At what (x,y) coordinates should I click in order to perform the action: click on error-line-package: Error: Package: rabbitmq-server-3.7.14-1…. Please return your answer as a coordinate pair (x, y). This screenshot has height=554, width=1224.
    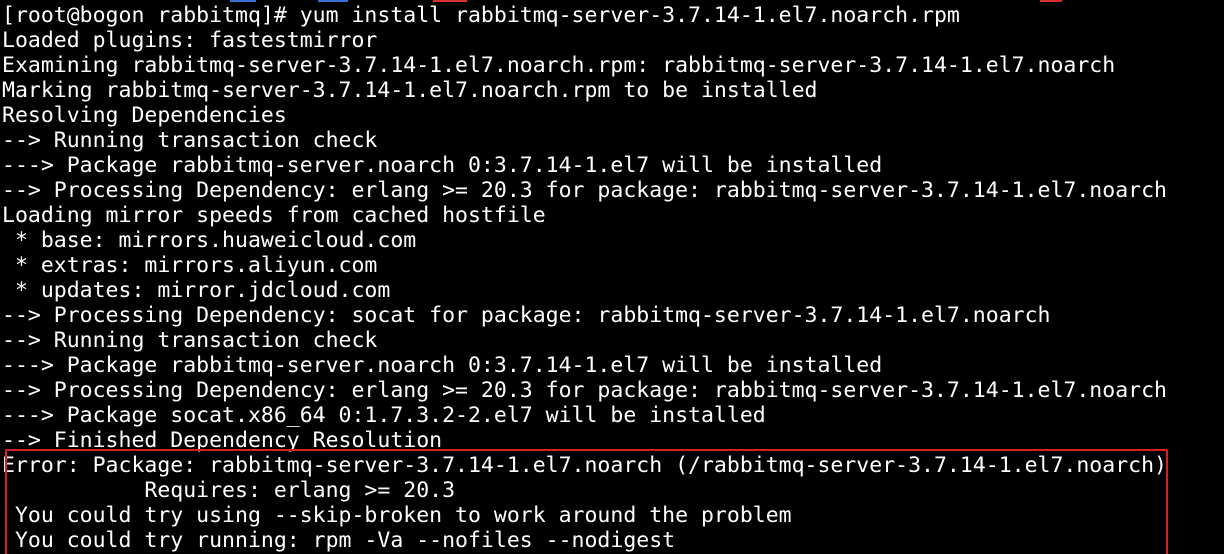
    Looking at the image, I should click on (584, 465).